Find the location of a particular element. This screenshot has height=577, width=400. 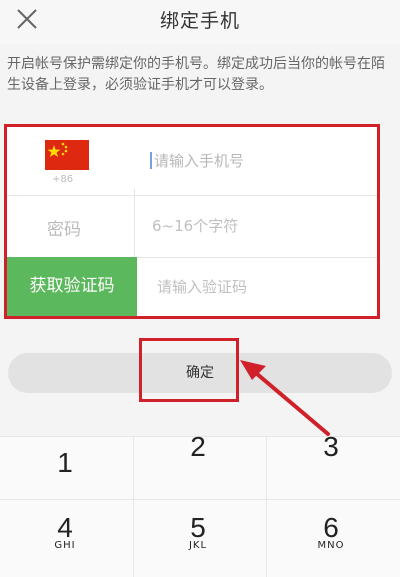

key-4: 4 GHI is located at coordinates (65, 531).